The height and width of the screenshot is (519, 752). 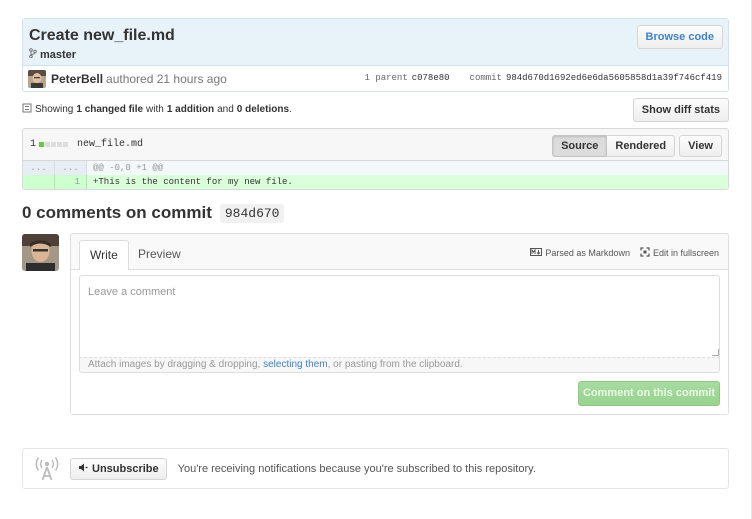 What do you see at coordinates (431, 78) in the screenshot?
I see `parent-sha-link: c078e80` at bounding box center [431, 78].